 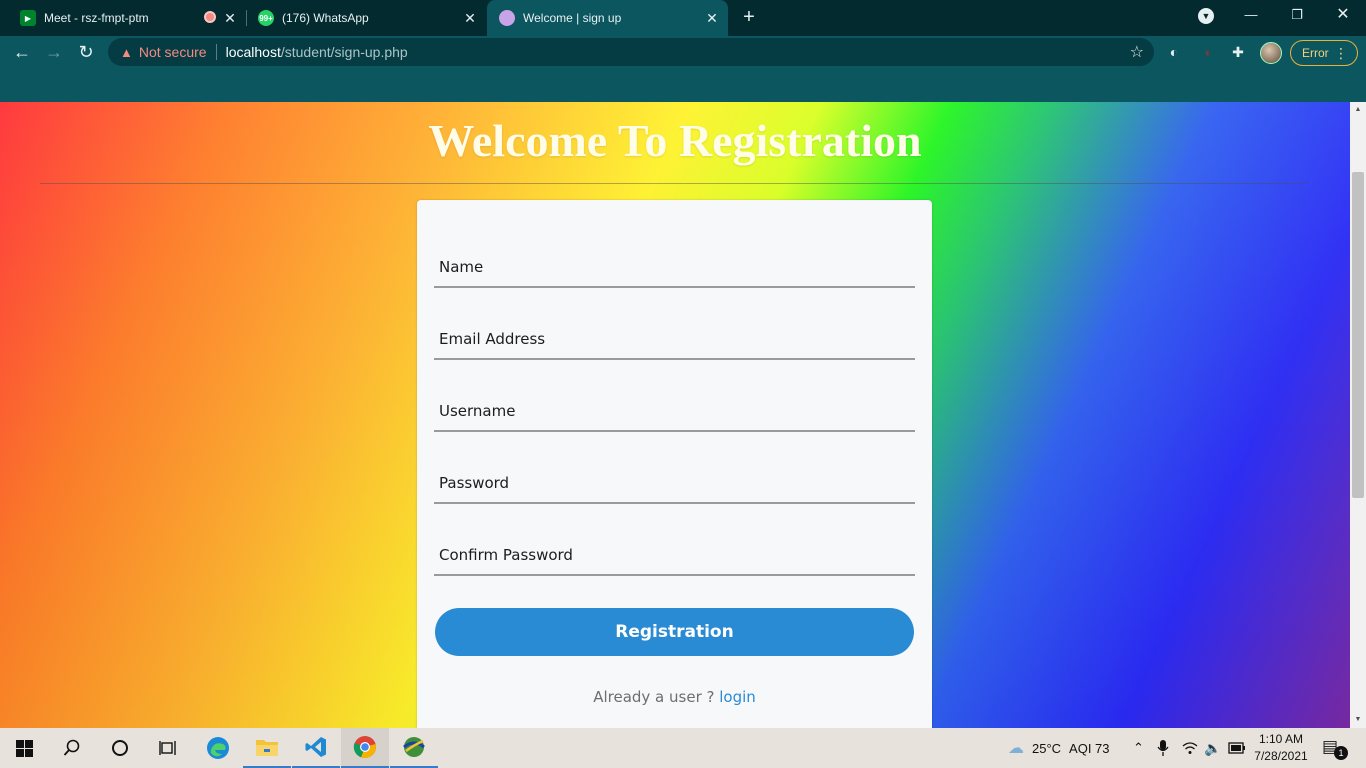 What do you see at coordinates (1341, 53) in the screenshot?
I see `more-options-icon: ⋮` at bounding box center [1341, 53].